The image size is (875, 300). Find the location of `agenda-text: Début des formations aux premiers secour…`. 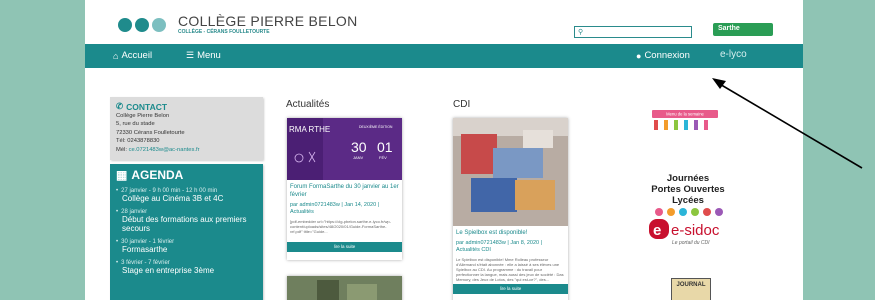

agenda-text: Début des formations aux premiers secour… is located at coordinates (184, 224).